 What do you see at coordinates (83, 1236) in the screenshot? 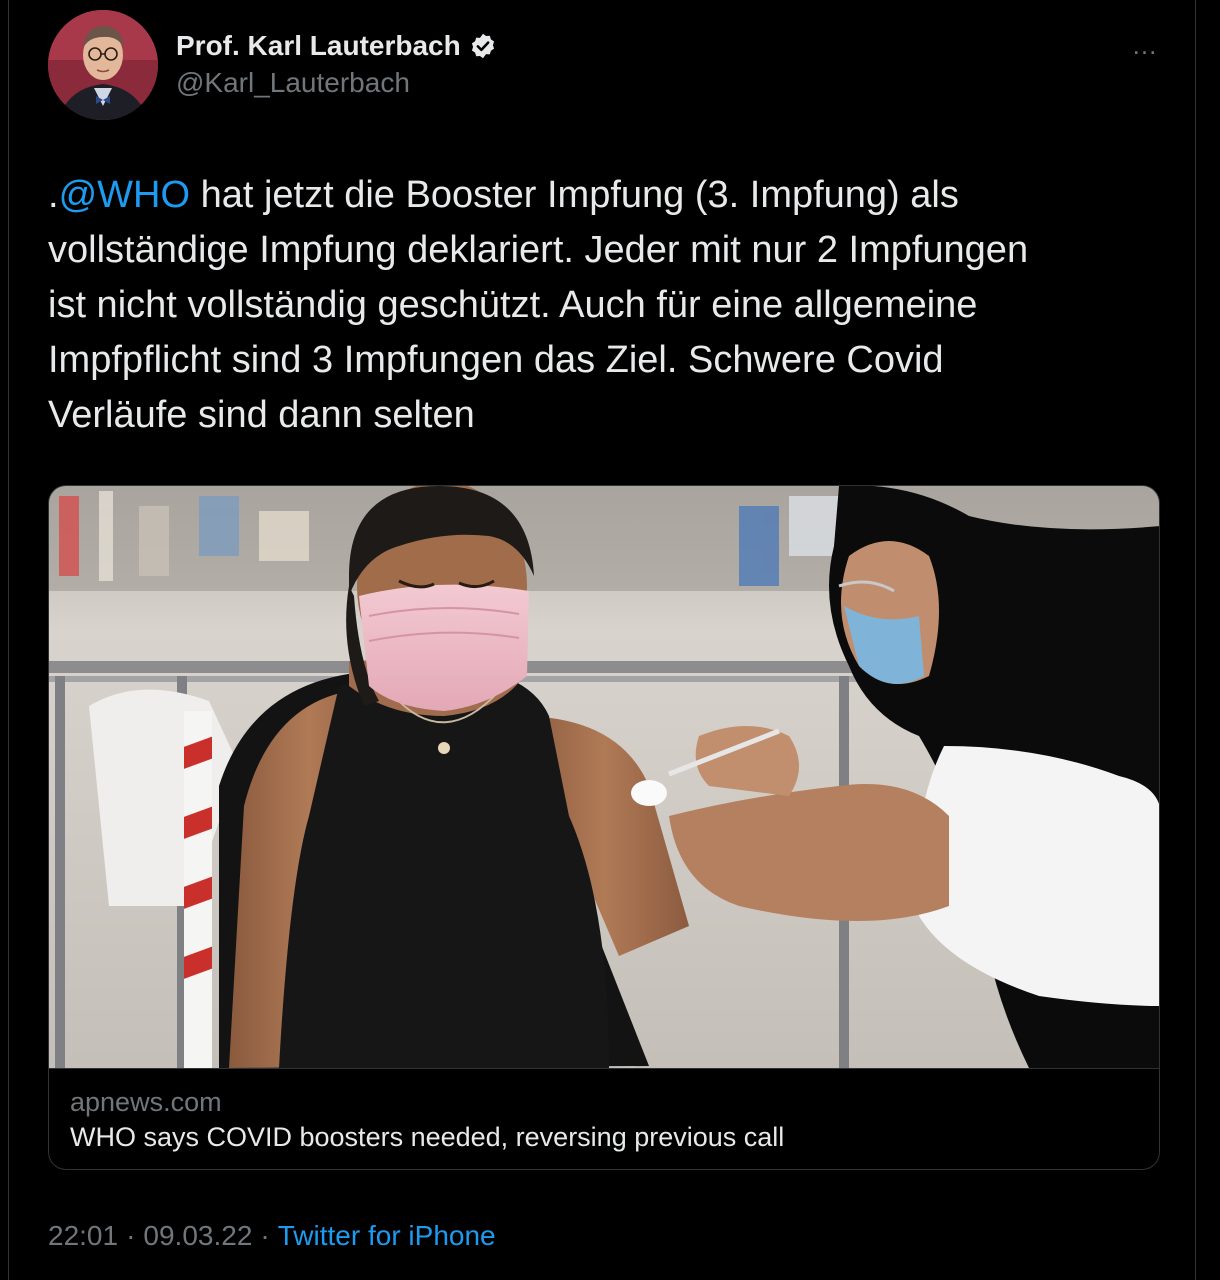
I see `tweet-time: 22:01` at bounding box center [83, 1236].